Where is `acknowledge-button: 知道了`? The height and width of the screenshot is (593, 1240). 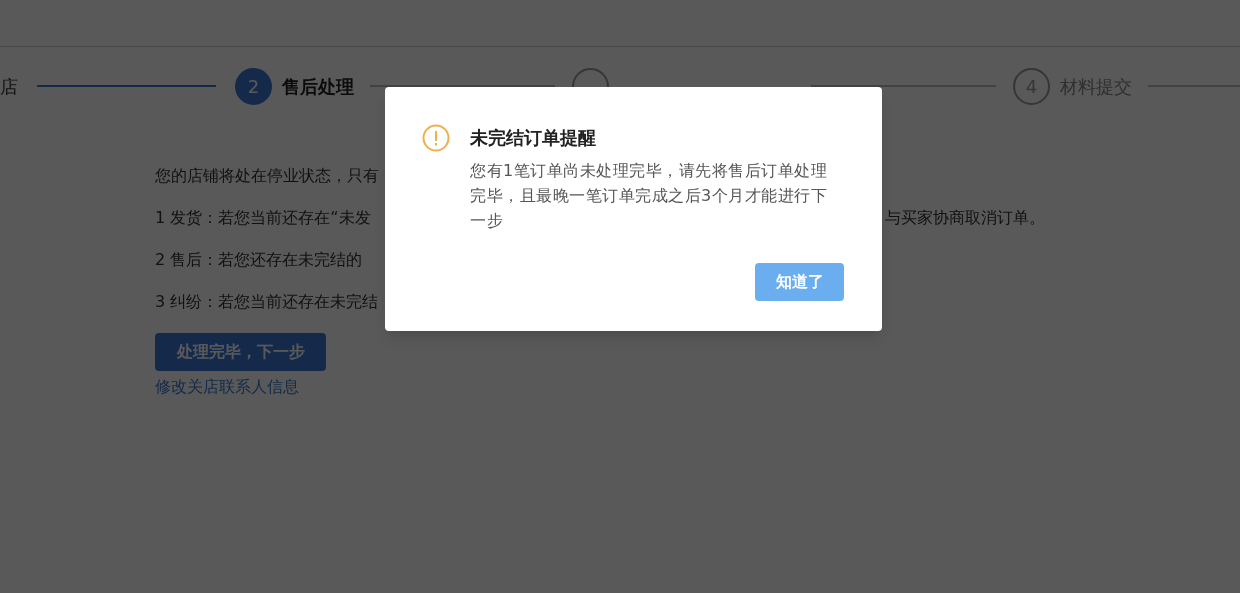 acknowledge-button: 知道了 is located at coordinates (799, 282).